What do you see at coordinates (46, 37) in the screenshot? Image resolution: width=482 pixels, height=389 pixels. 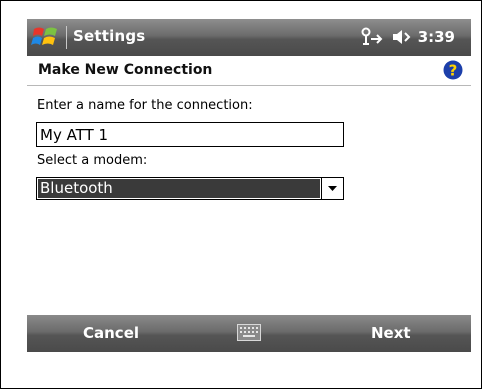 I see `windows-start-icon` at bounding box center [46, 37].